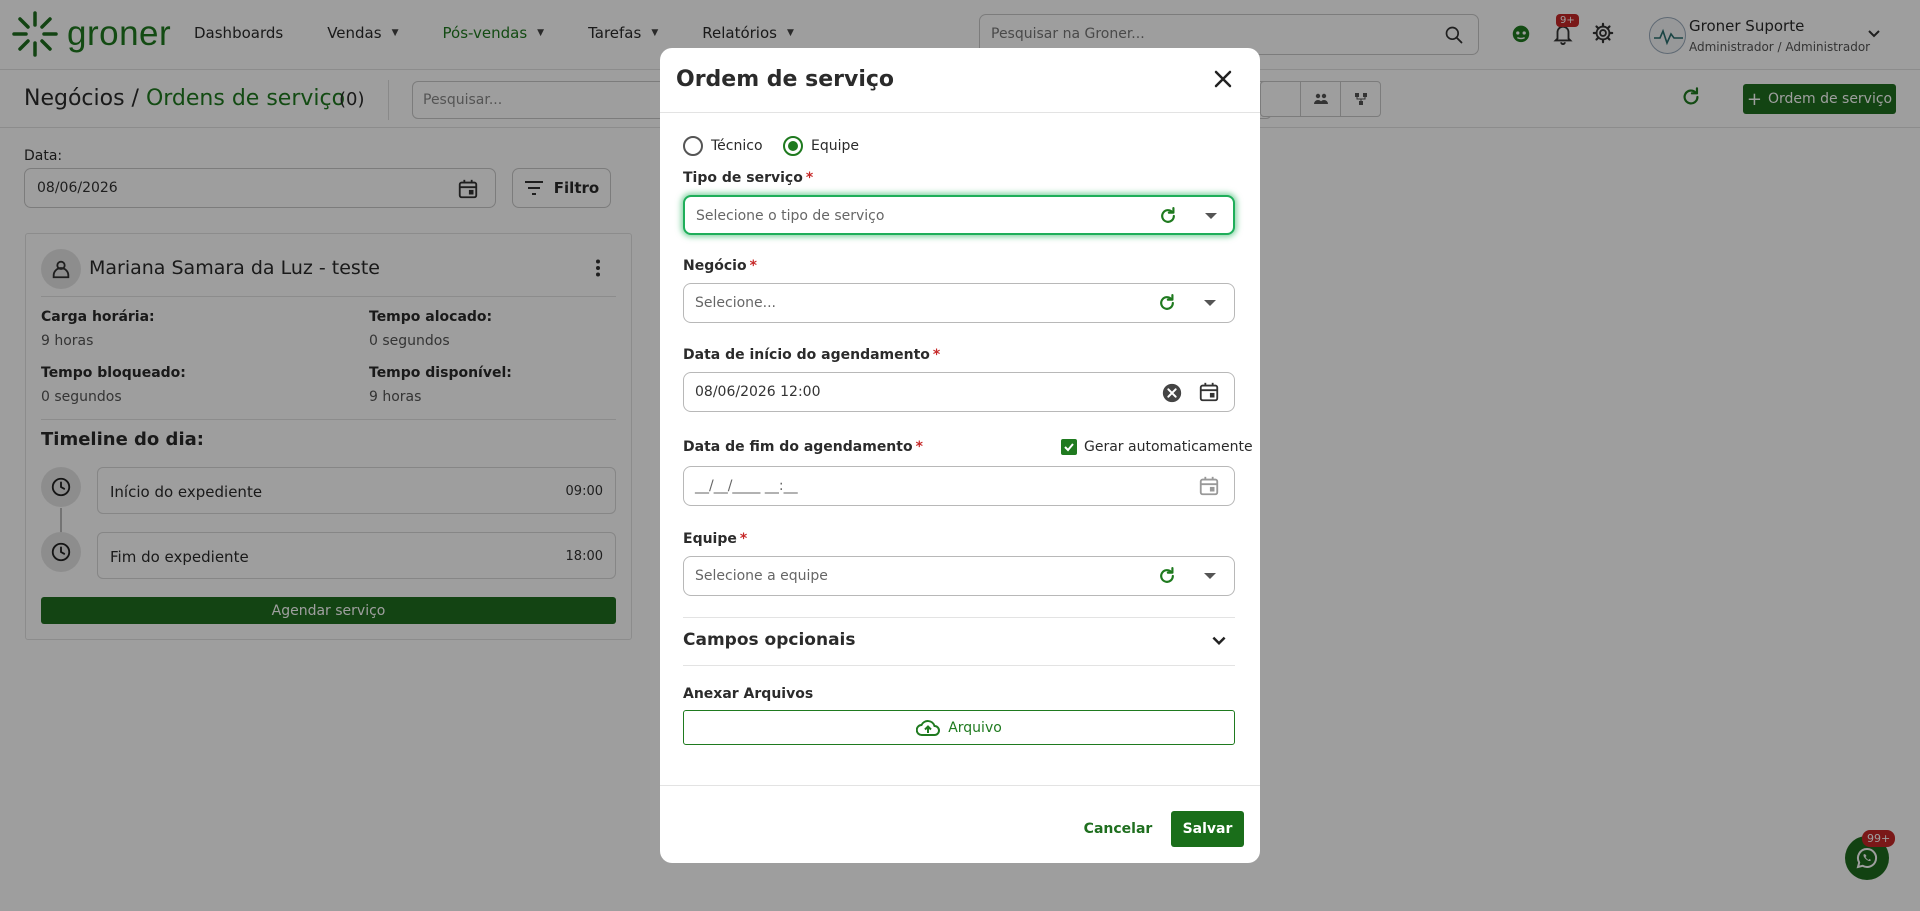  What do you see at coordinates (761, 576) in the screenshot?
I see `equipe-placeholder: Selecione a equipe` at bounding box center [761, 576].